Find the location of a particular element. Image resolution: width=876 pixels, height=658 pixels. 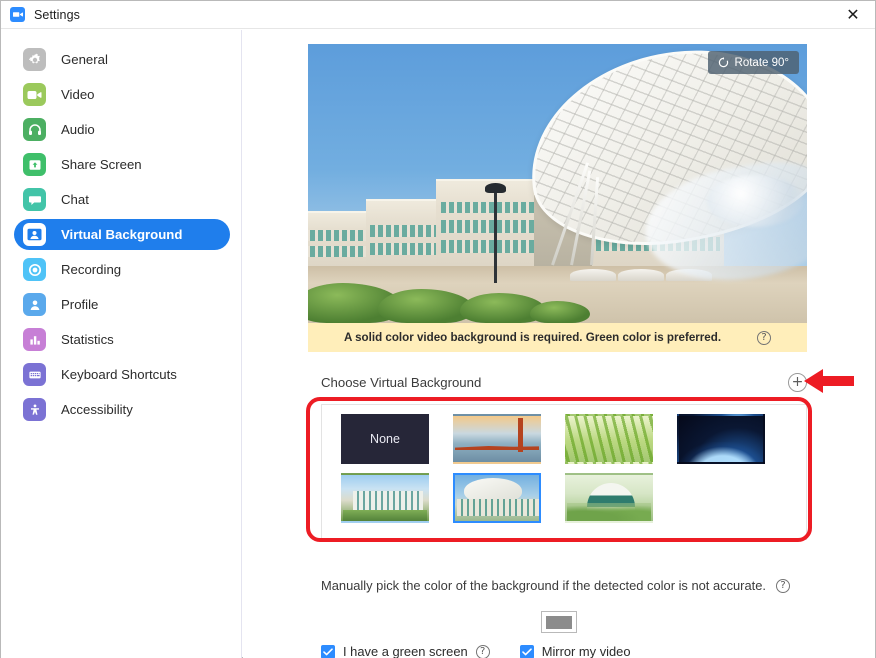

record-icon is located at coordinates (34, 269).